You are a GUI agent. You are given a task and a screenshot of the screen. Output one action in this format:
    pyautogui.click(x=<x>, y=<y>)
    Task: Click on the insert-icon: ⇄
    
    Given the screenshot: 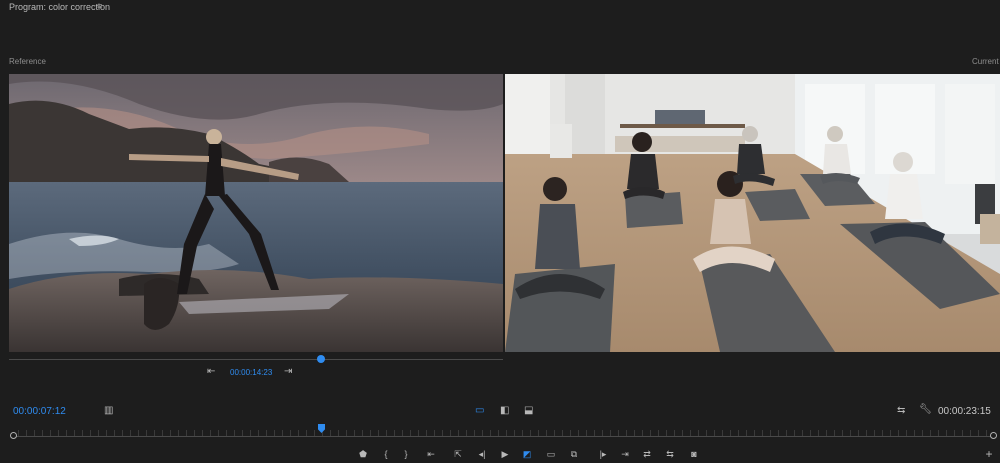 What is the action you would take?
    pyautogui.click(x=647, y=454)
    